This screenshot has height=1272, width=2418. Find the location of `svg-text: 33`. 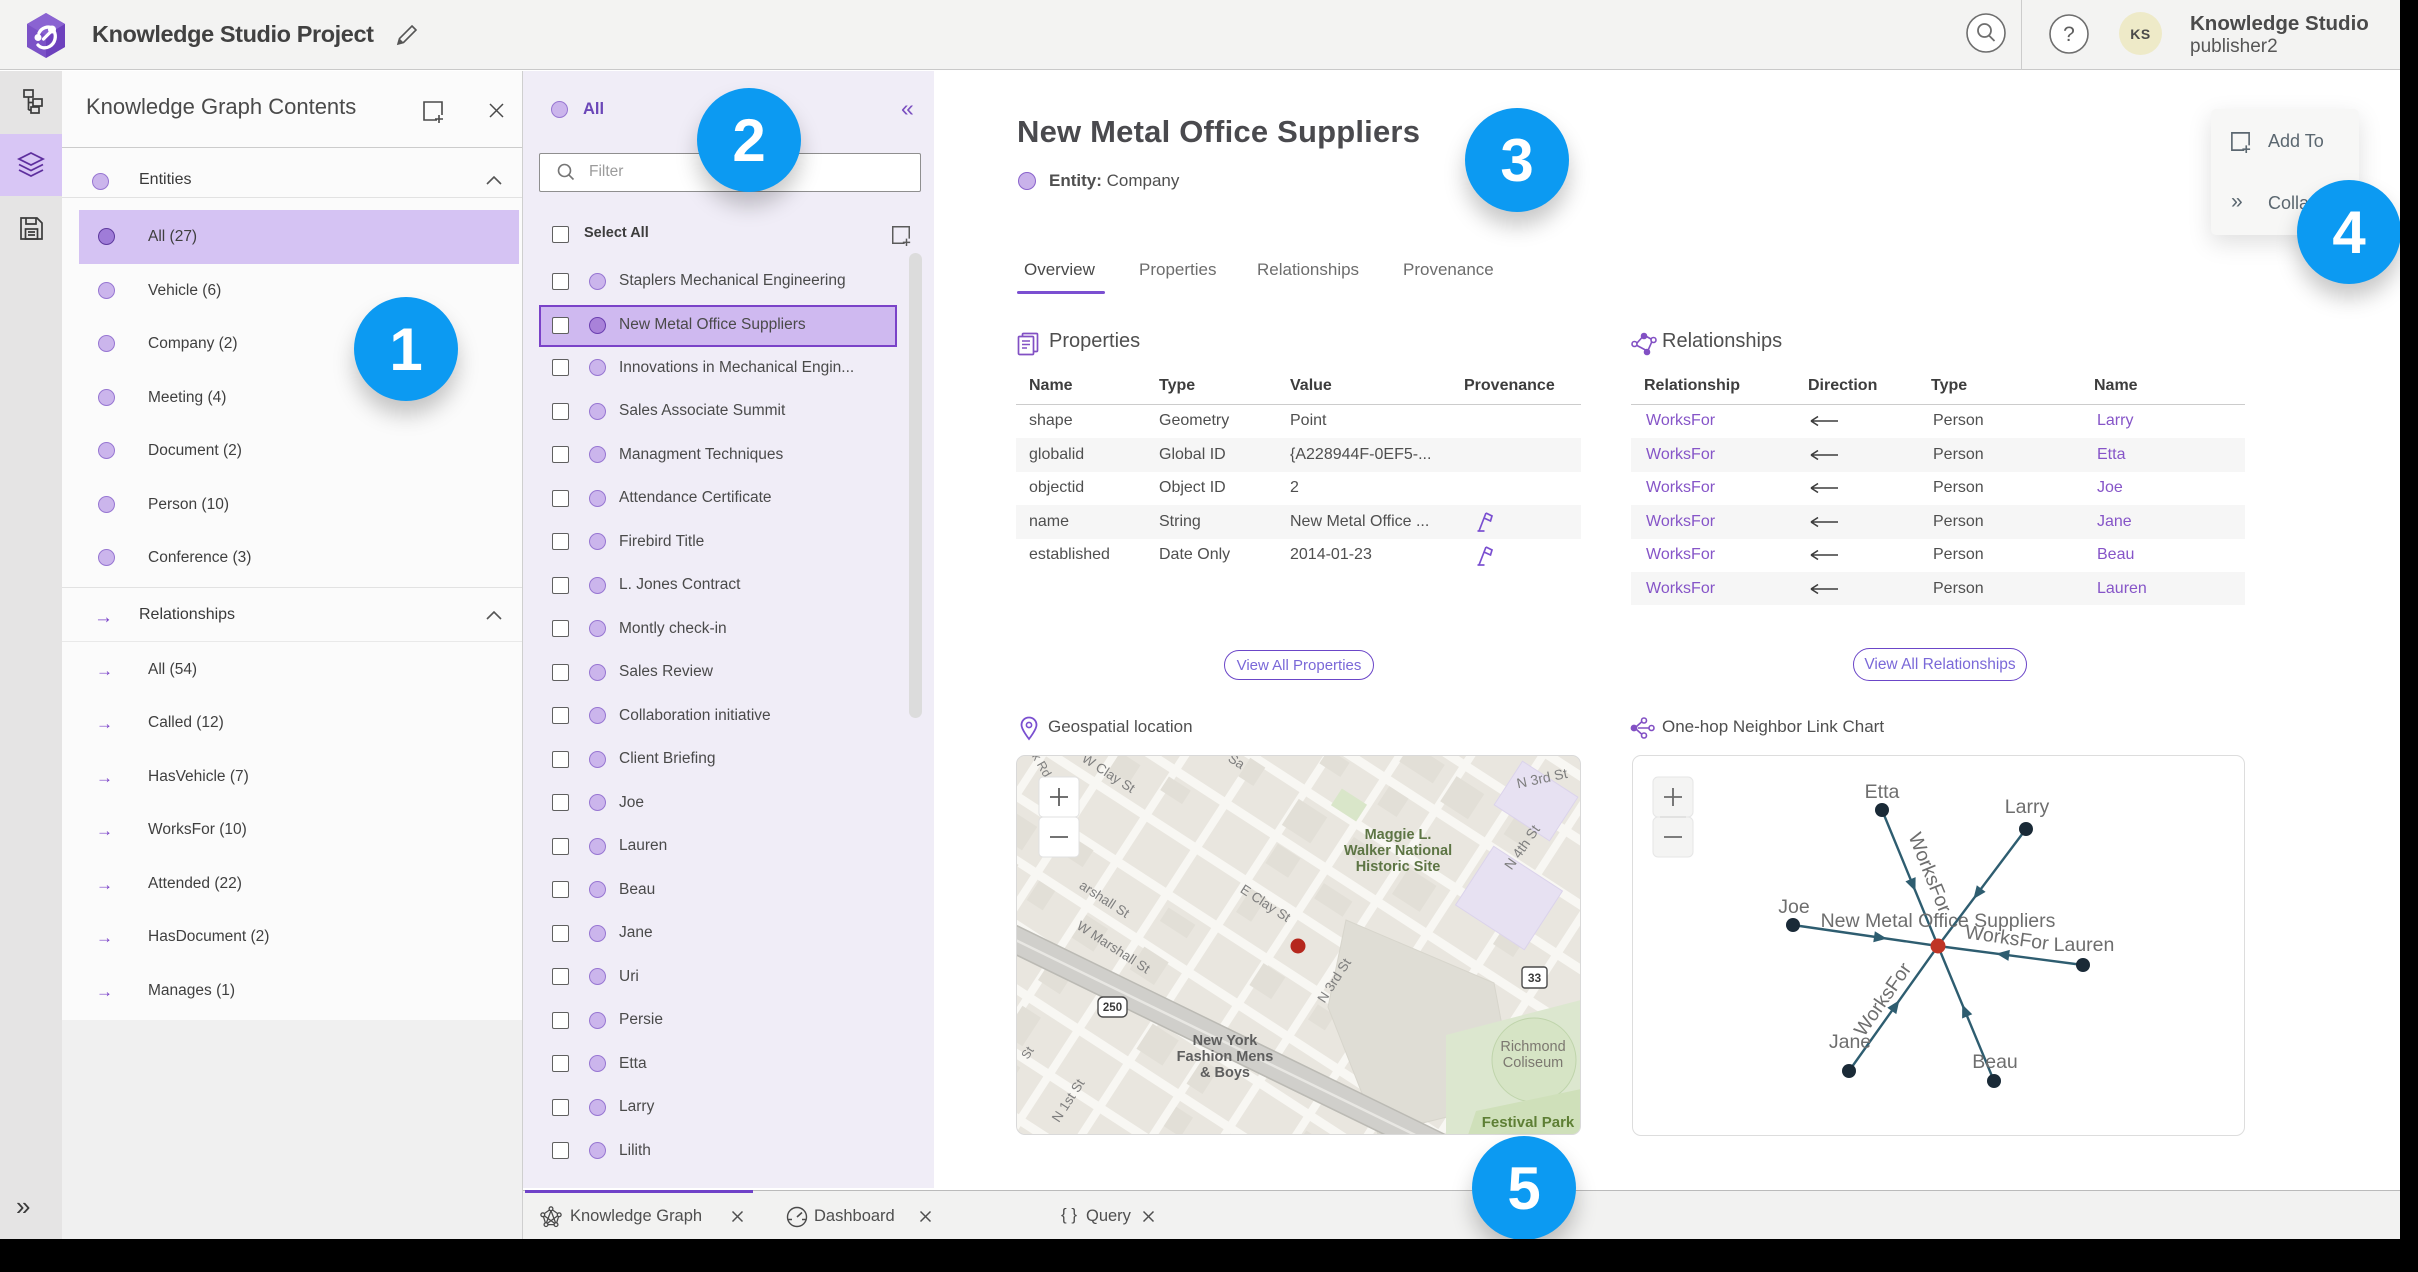

svg-text: 33 is located at coordinates (1535, 978).